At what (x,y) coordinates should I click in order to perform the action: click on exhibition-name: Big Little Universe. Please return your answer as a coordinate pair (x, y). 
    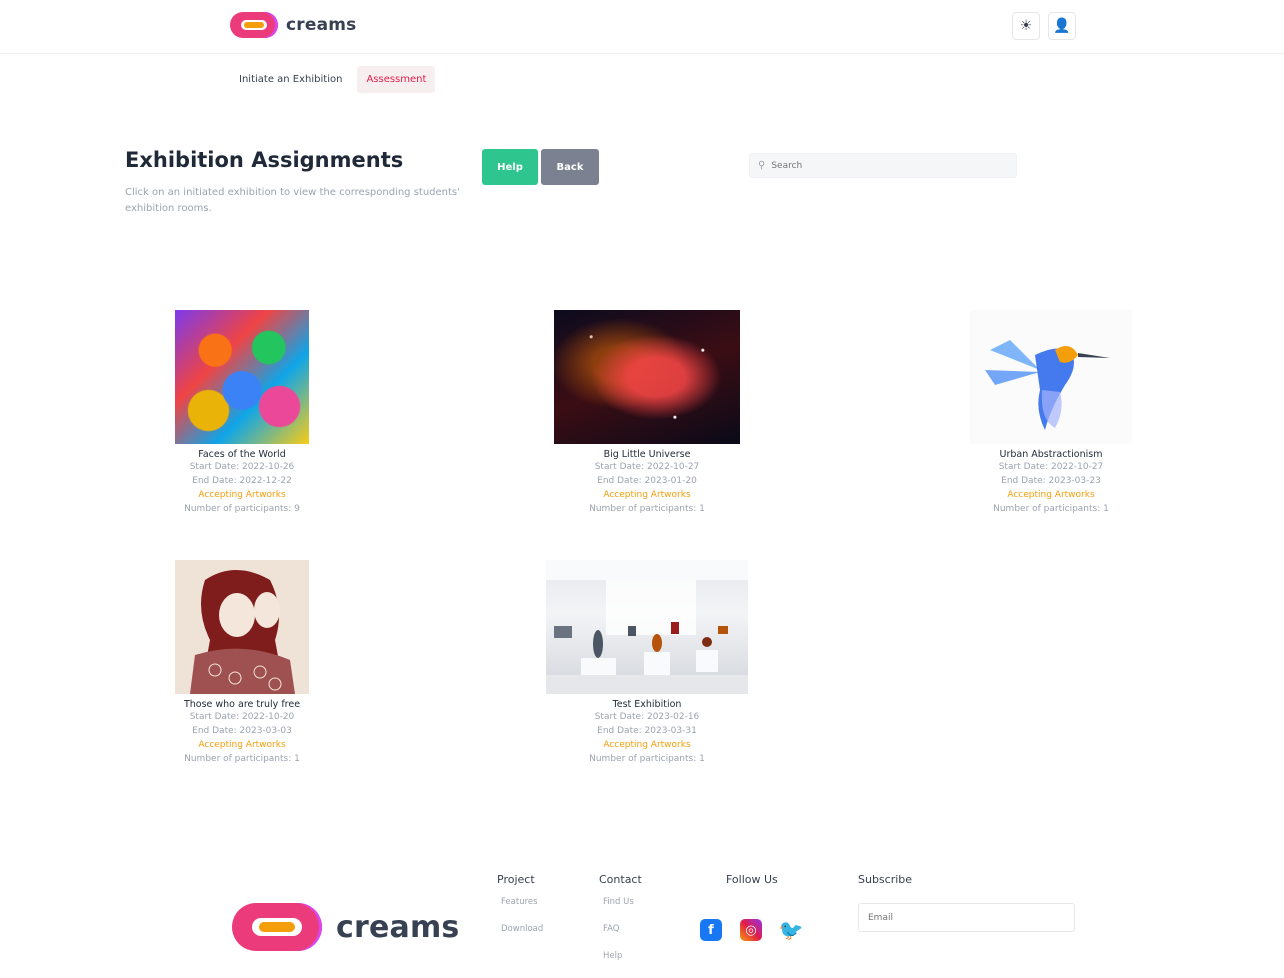
    Looking at the image, I should click on (647, 454).